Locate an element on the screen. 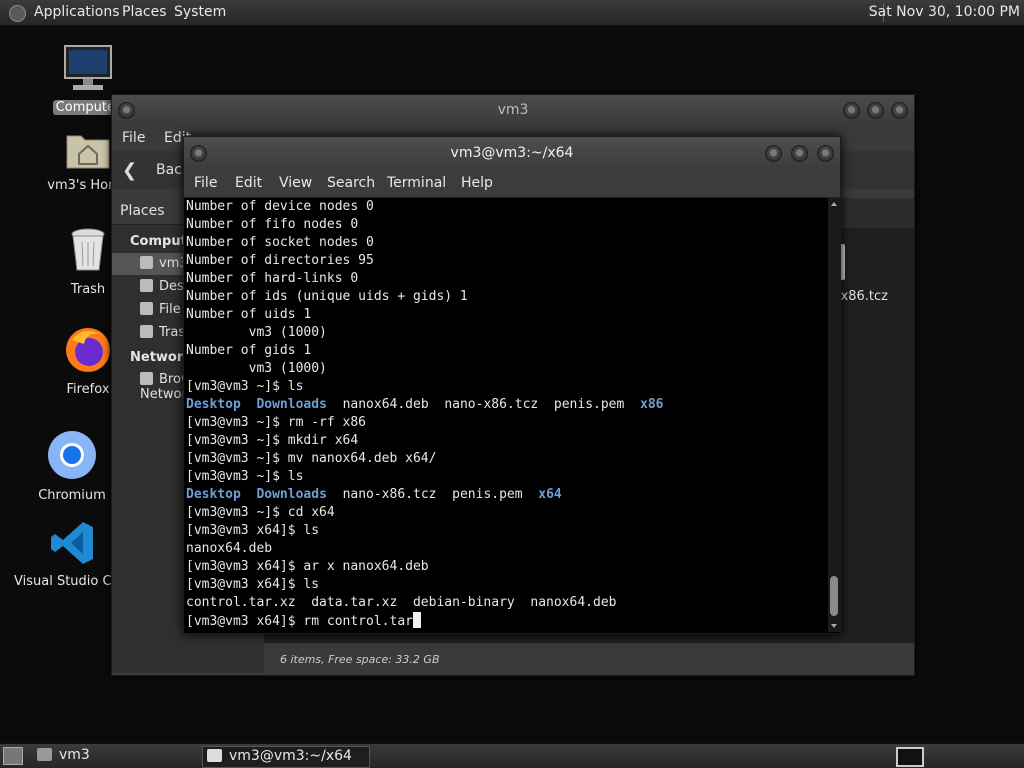  desktop-icon is located at coordinates (146, 285).